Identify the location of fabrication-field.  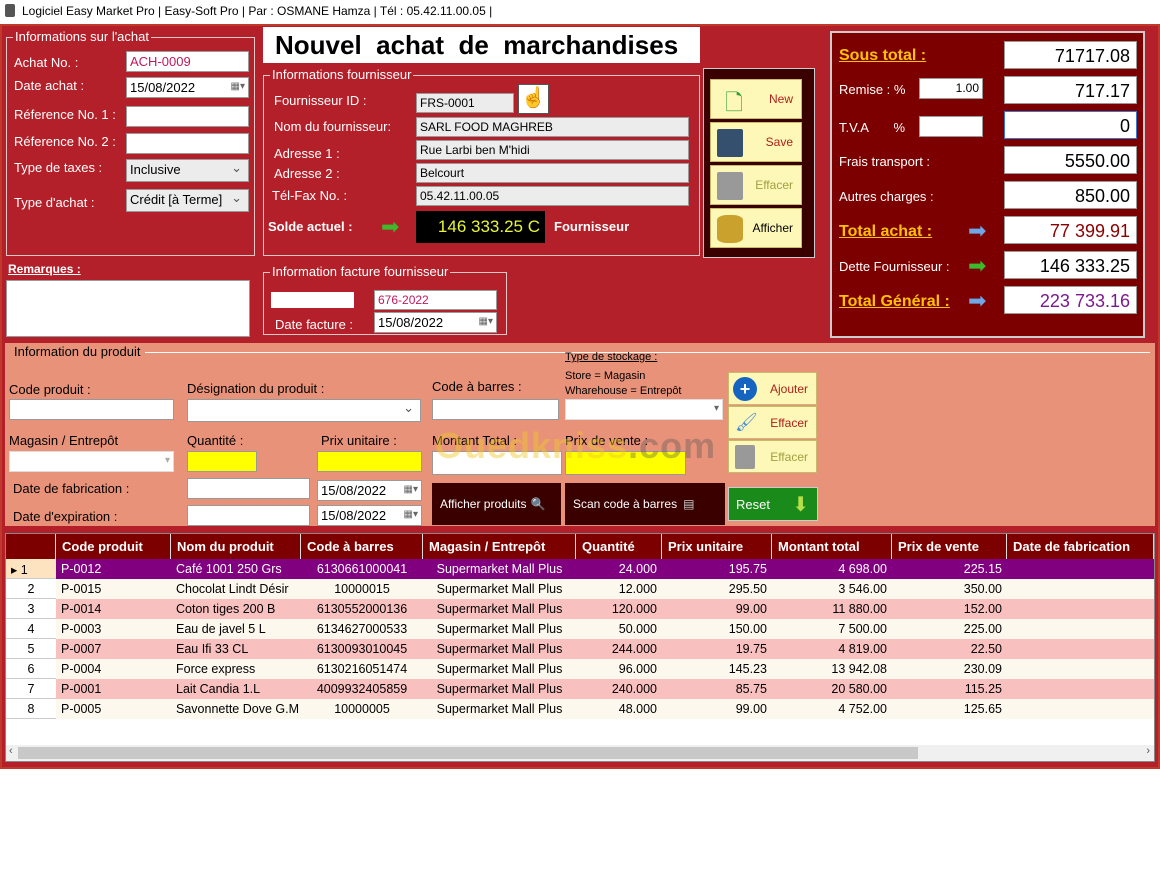
(248, 488).